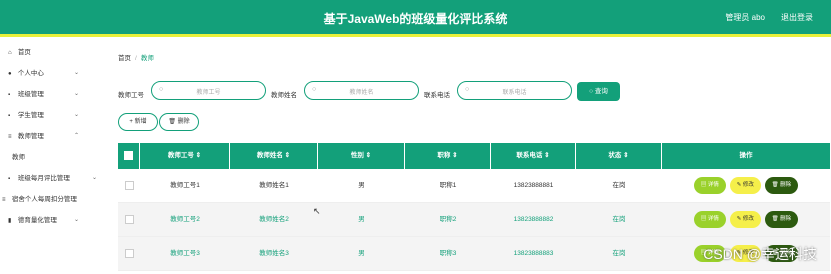 The image size is (831, 274). Describe the element at coordinates (601, 91) in the screenshot. I see `search-button-label: 查询` at that location.